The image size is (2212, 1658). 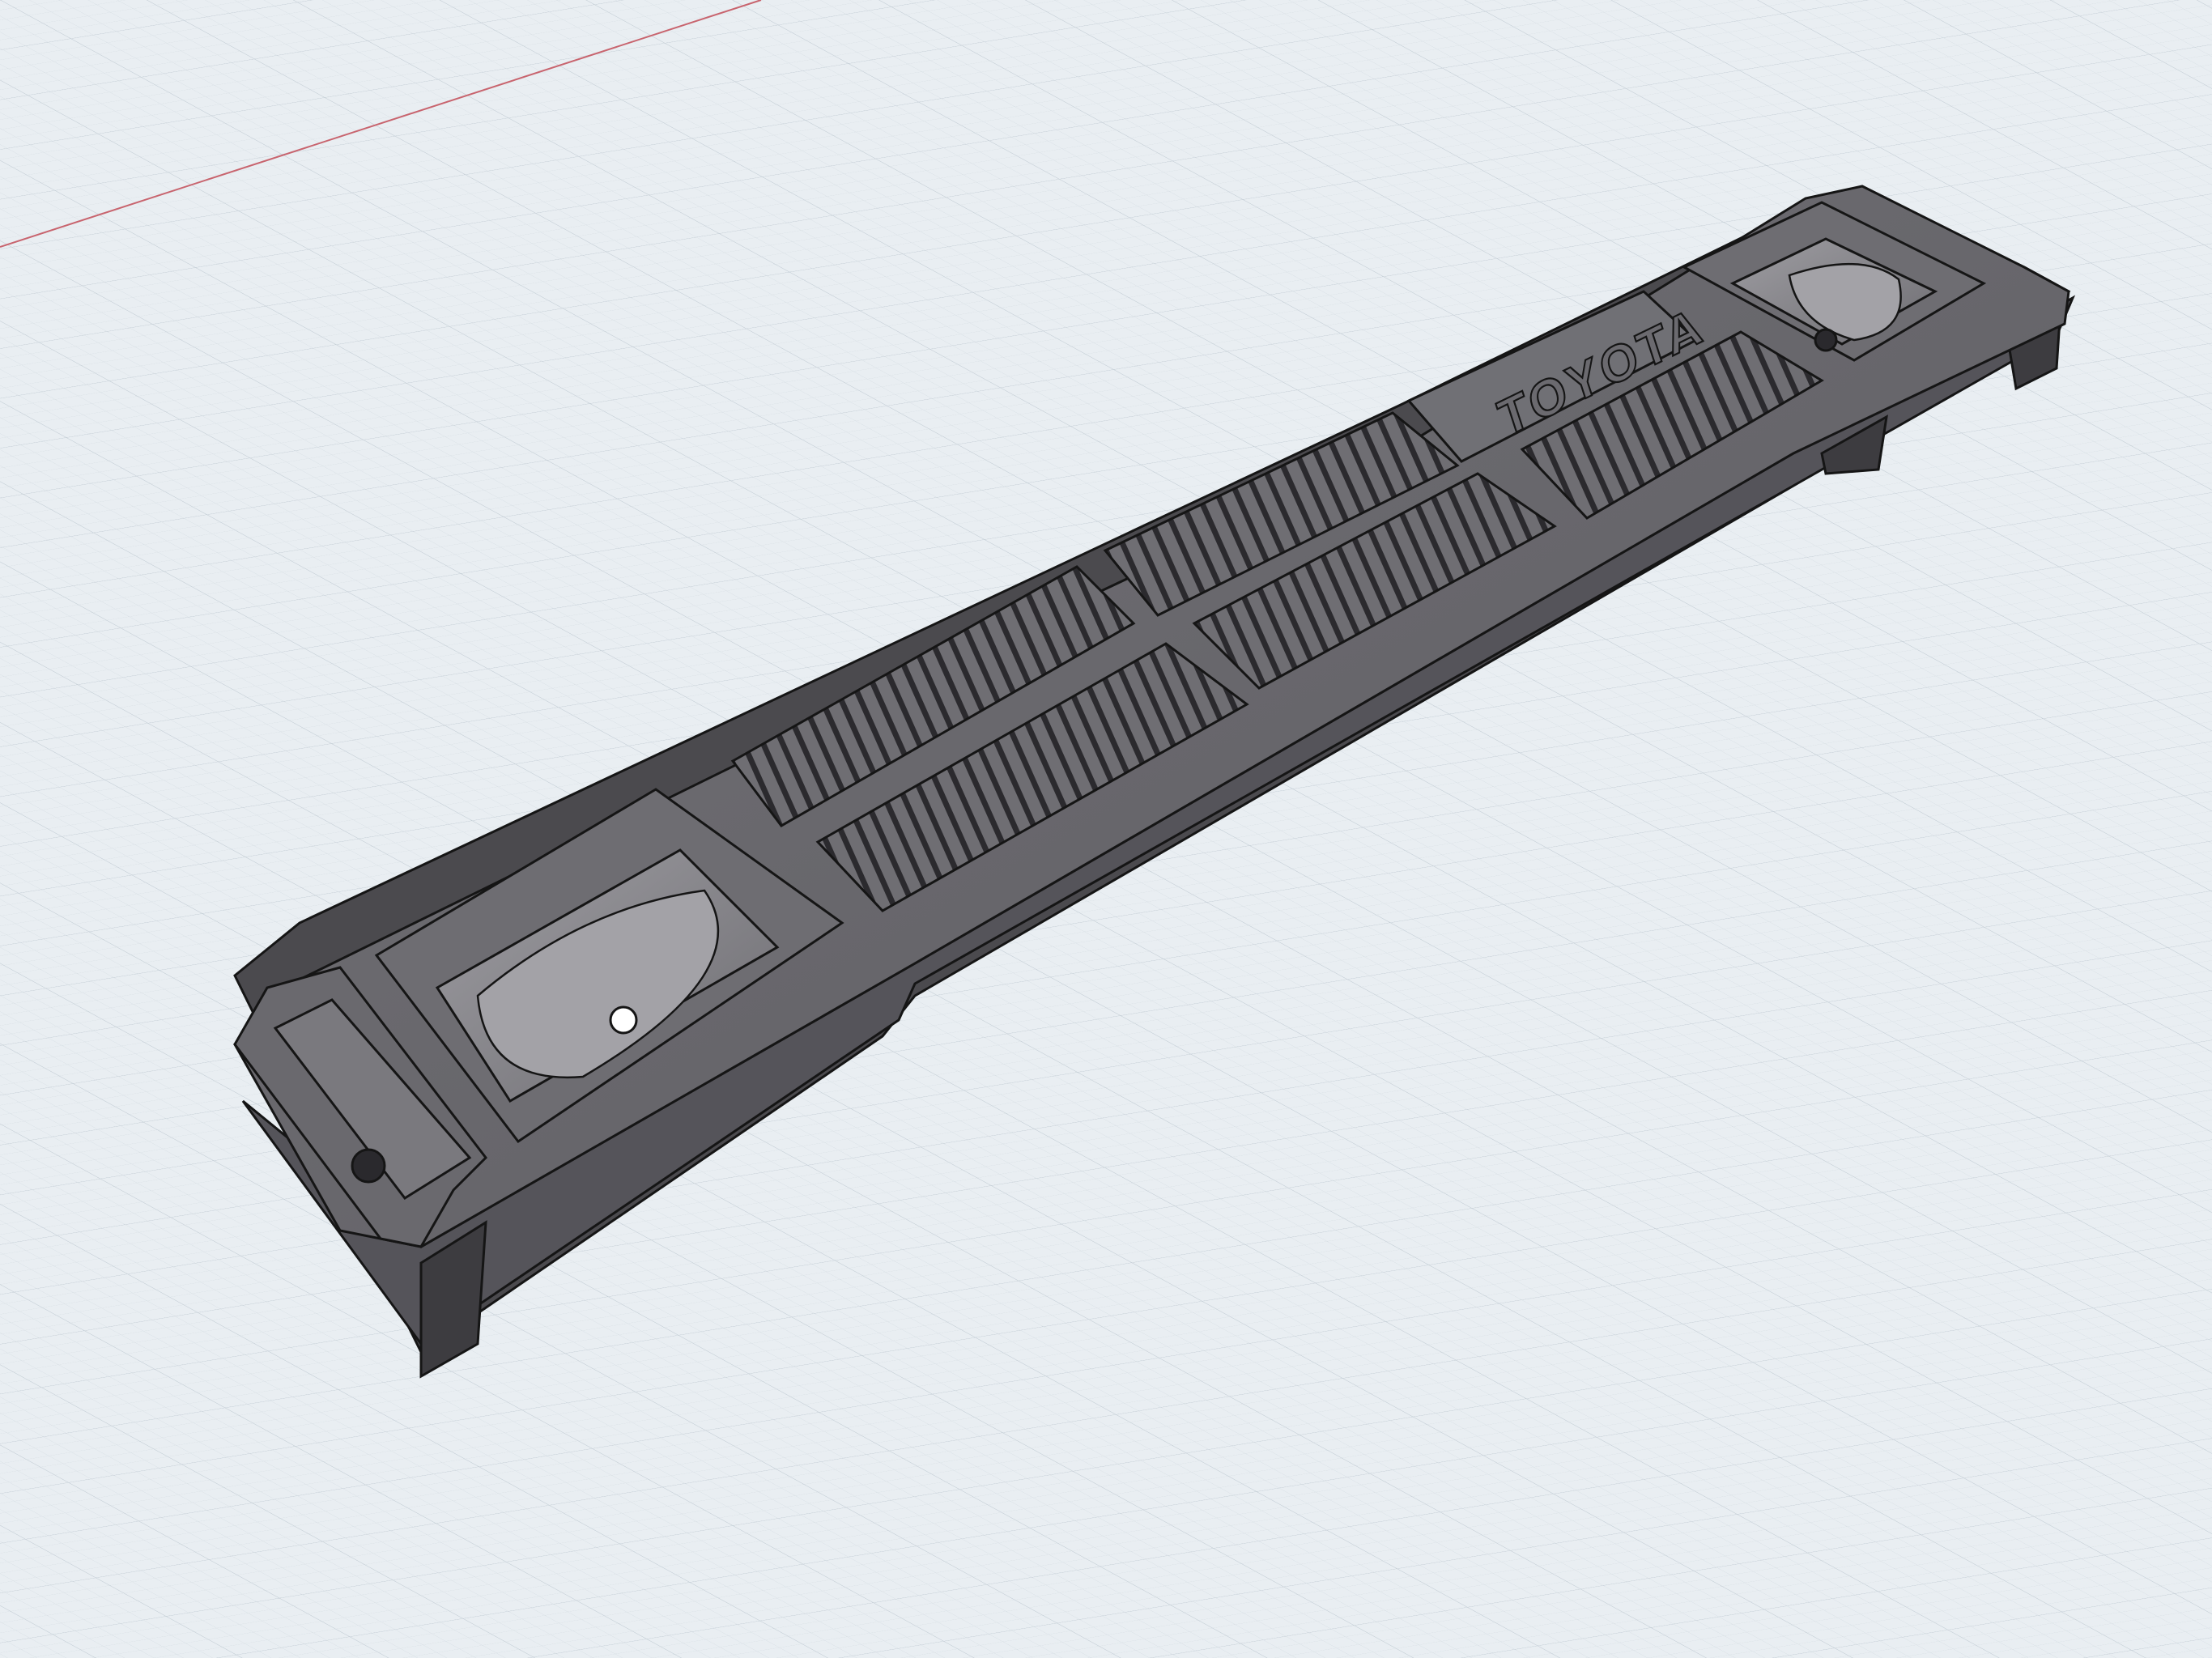 What do you see at coordinates (1826, 340) in the screenshot?
I see `right-mount-hole` at bounding box center [1826, 340].